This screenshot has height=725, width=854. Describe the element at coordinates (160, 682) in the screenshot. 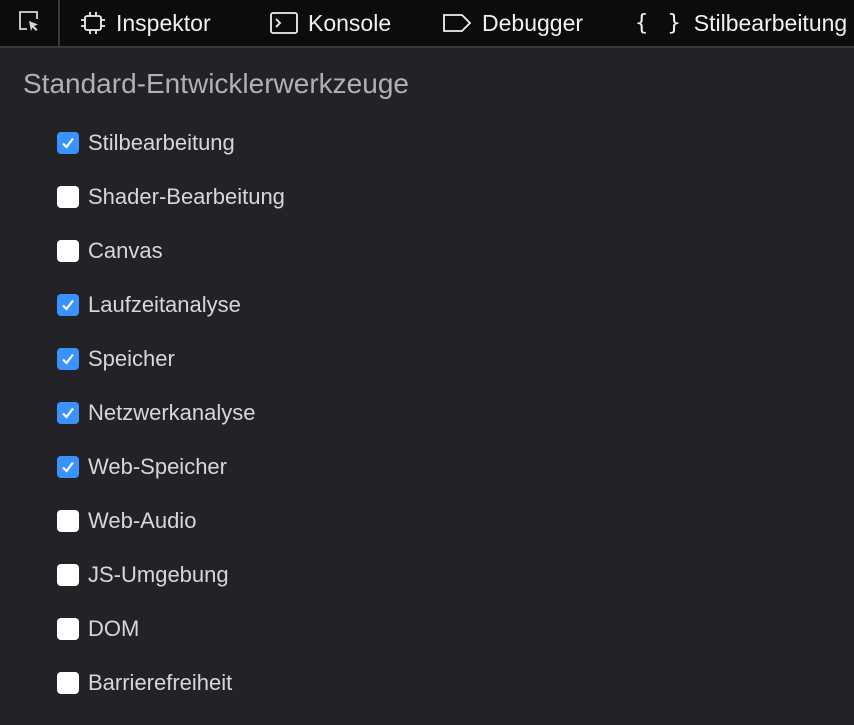

I see `tool-label: Barrierefreiheit` at that location.